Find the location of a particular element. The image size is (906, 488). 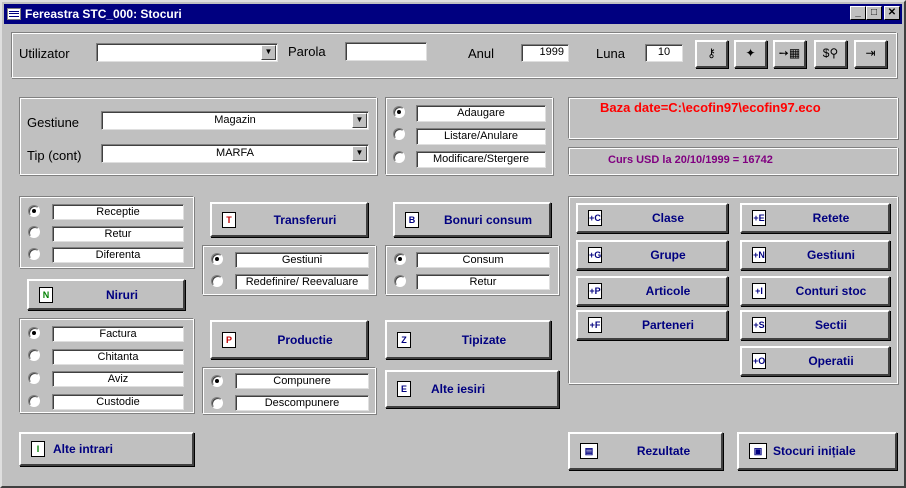

mode-option: Modificare/Stergere is located at coordinates (481, 159).